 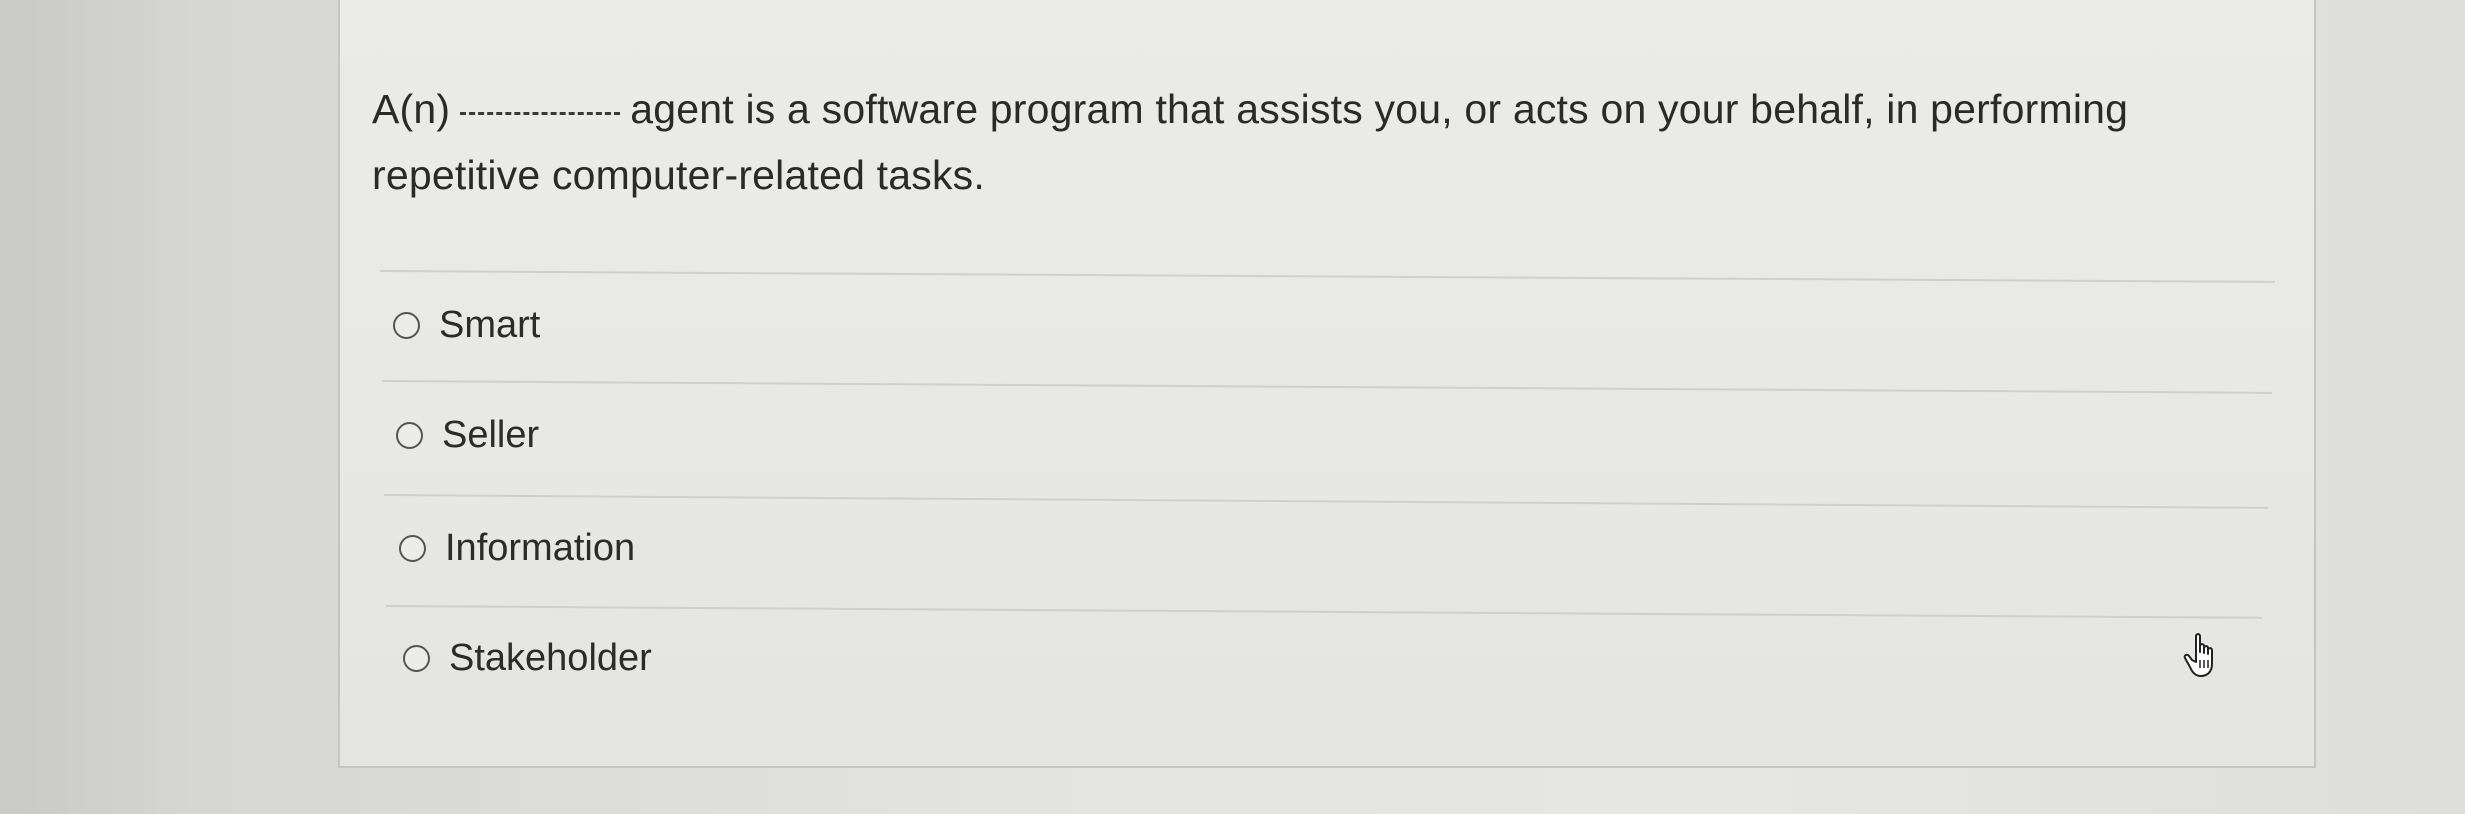 I want to click on answer-blank, so click(x=540, y=113).